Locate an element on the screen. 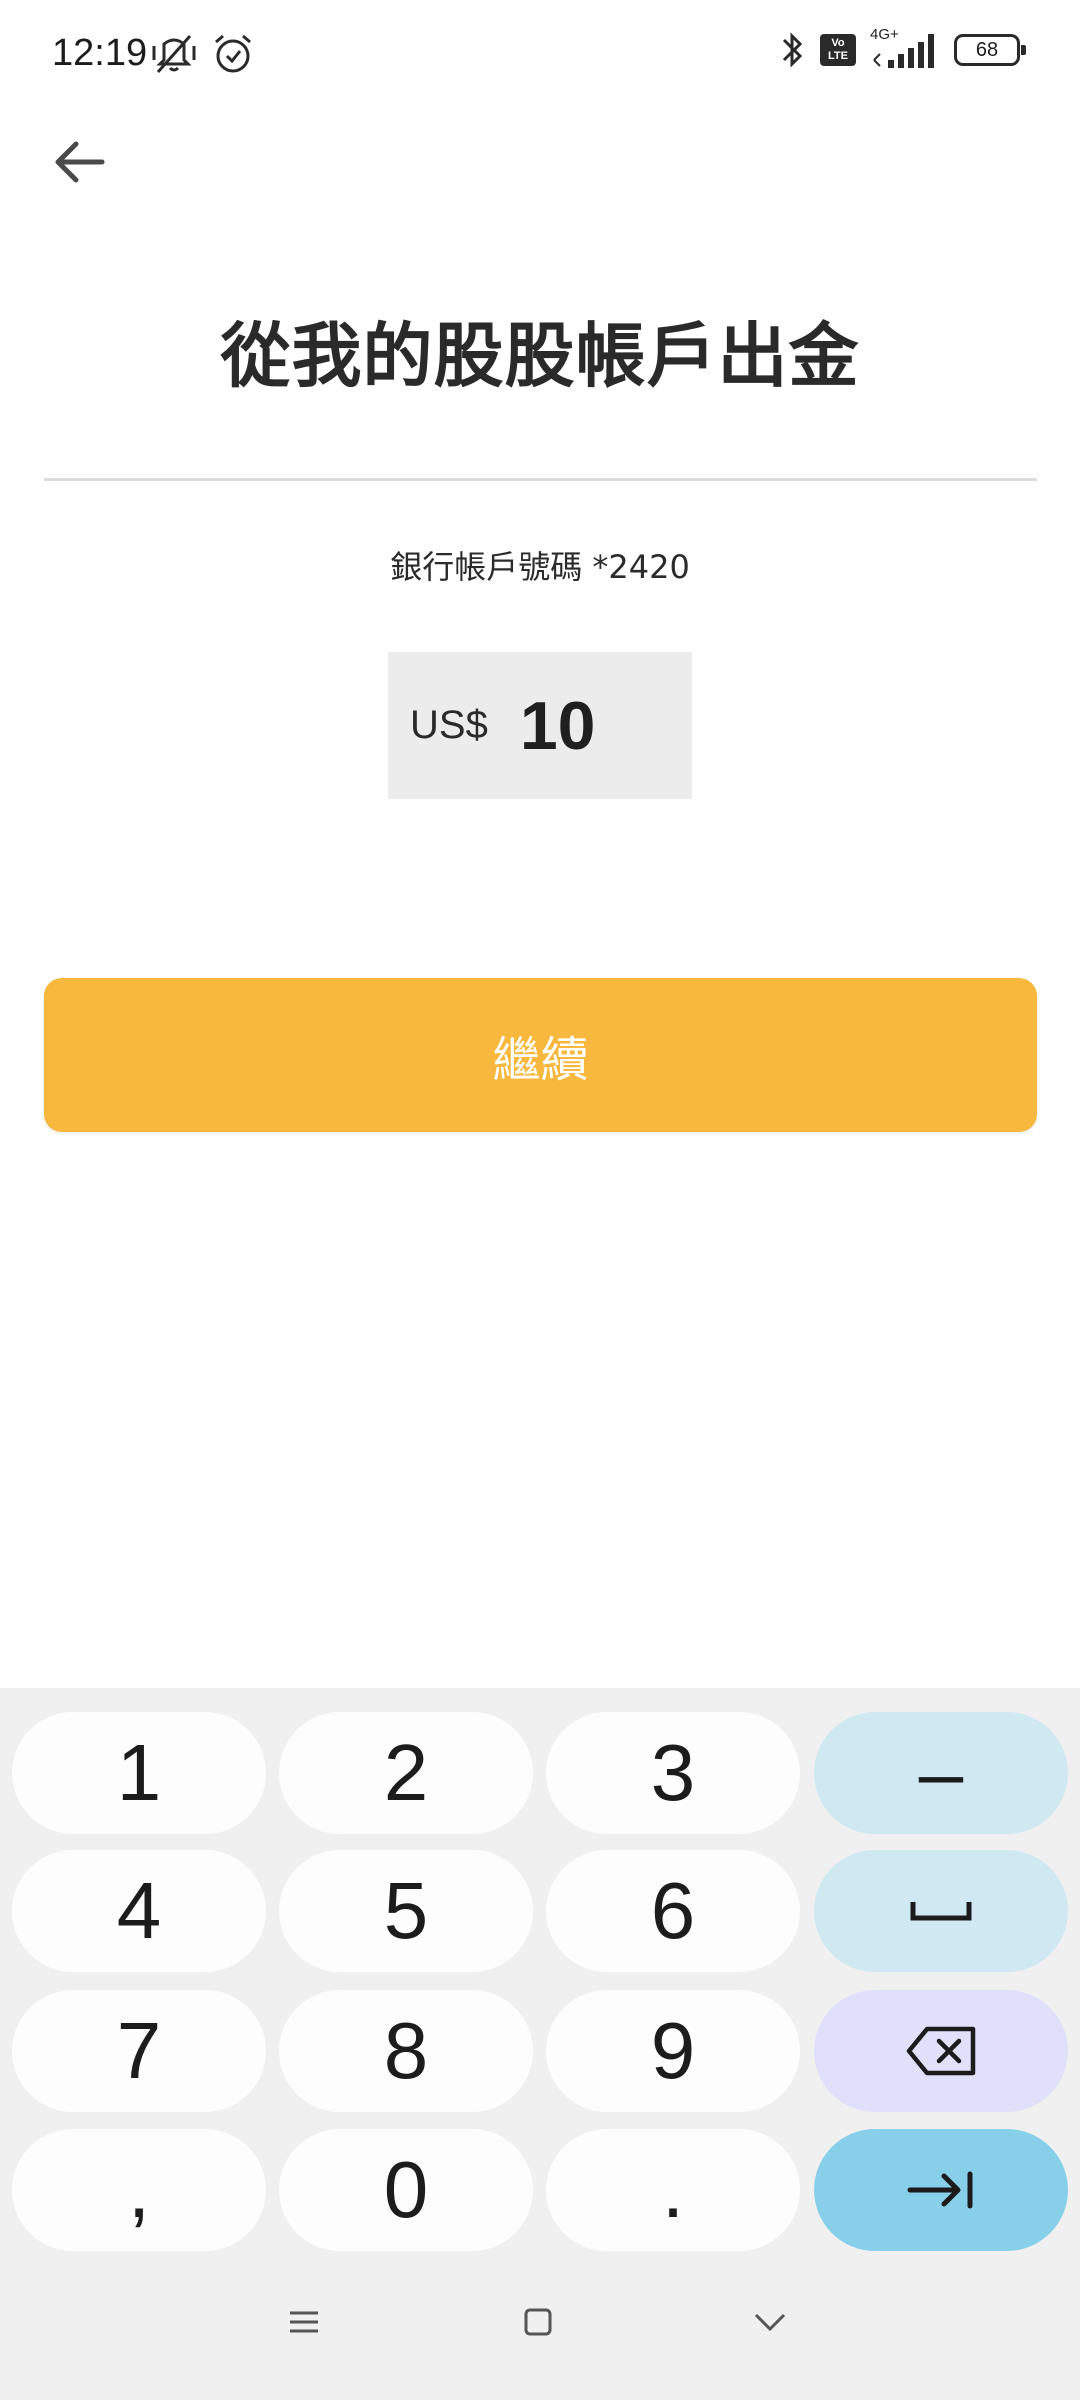 The height and width of the screenshot is (2400, 1080). bluetooth-icon is located at coordinates (792, 50).